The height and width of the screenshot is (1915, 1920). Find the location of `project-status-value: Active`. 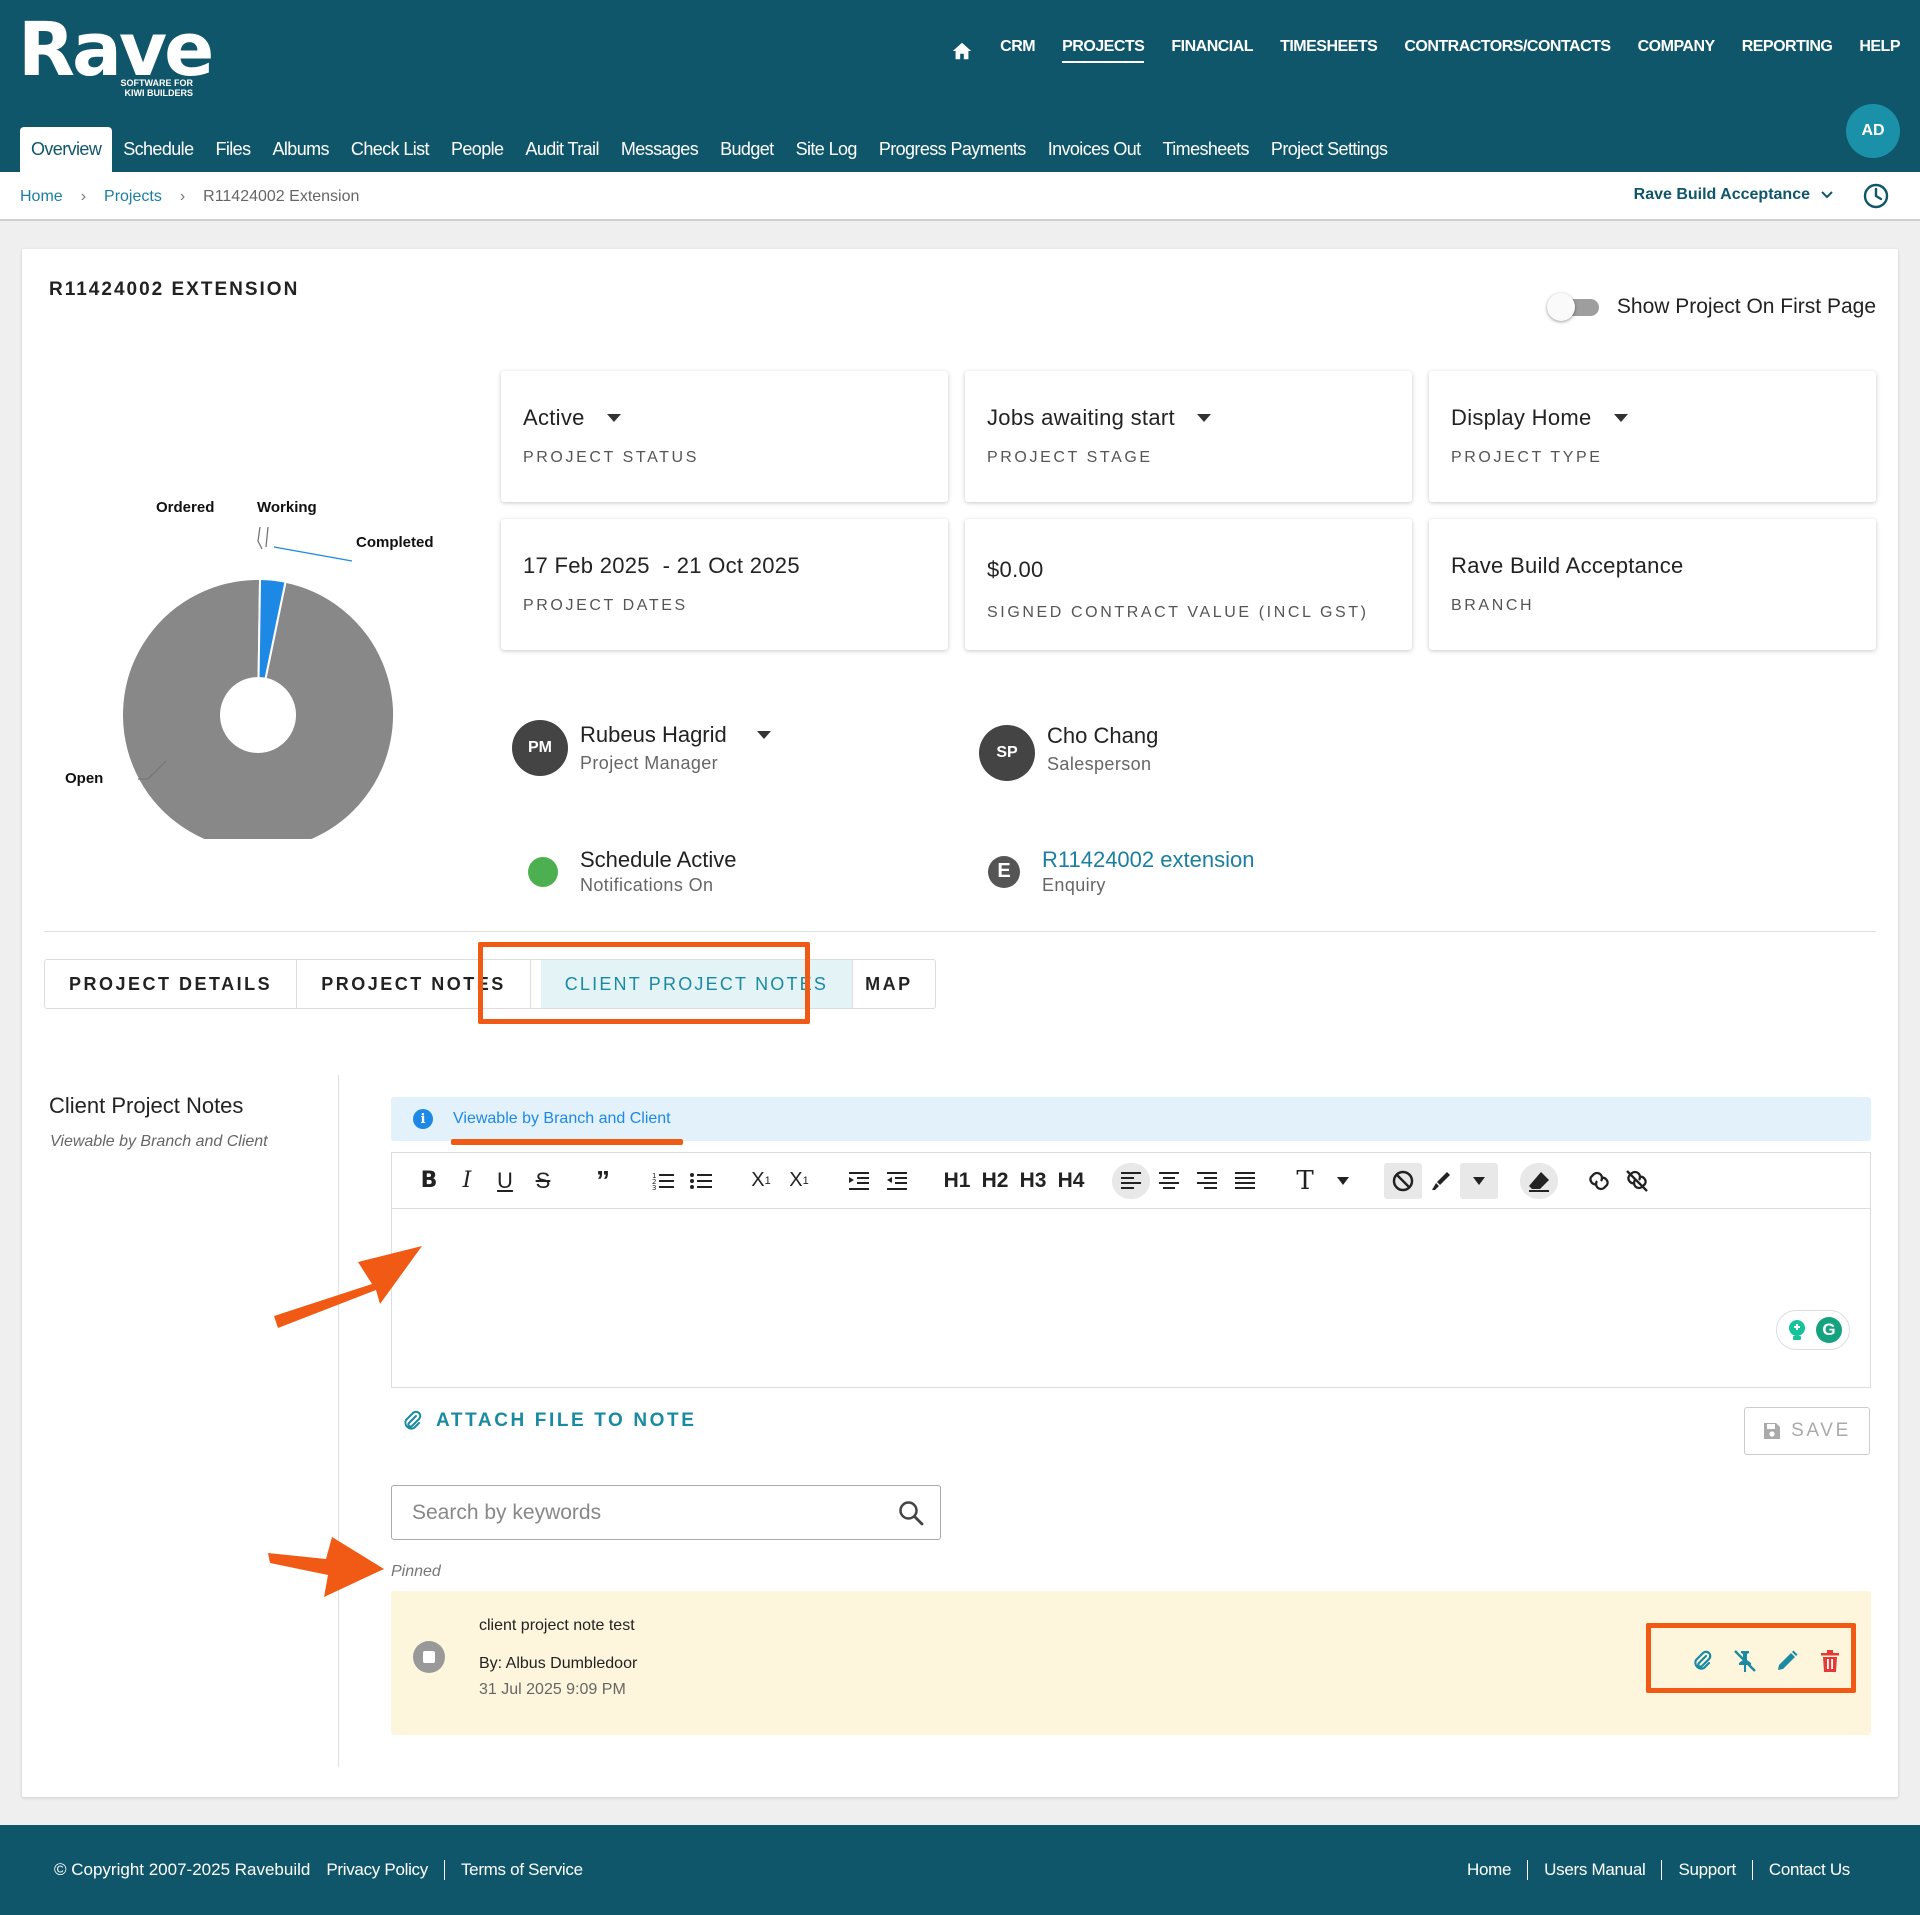

project-status-value: Active is located at coordinates (572, 418).